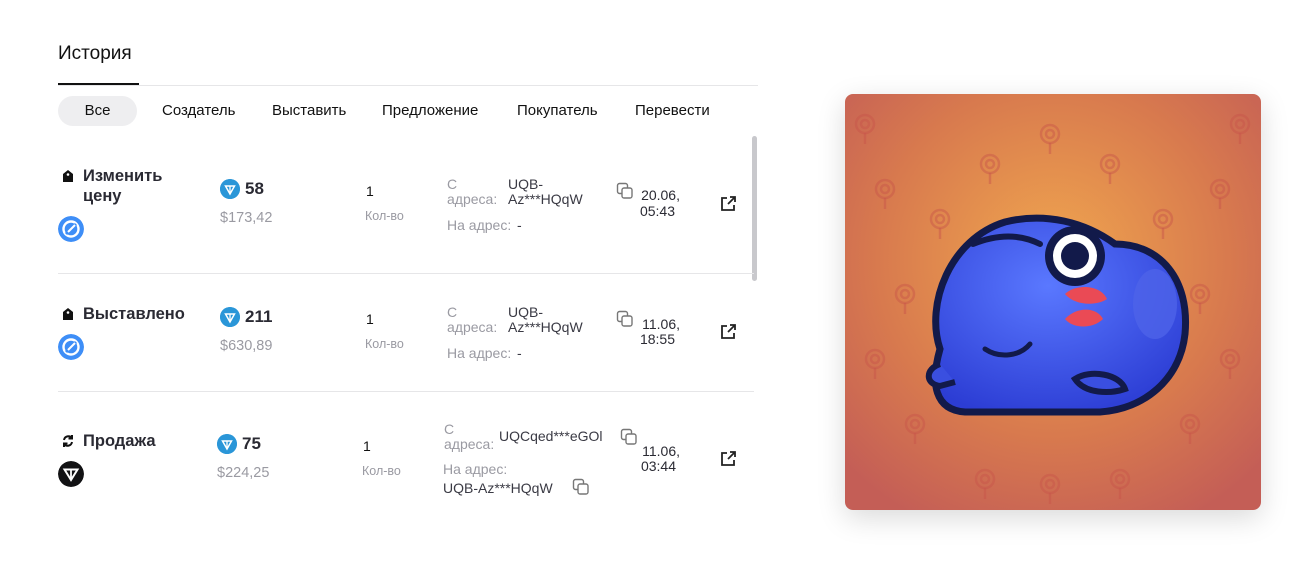 The width and height of the screenshot is (1315, 565). I want to click on history-title: История, so click(95, 53).